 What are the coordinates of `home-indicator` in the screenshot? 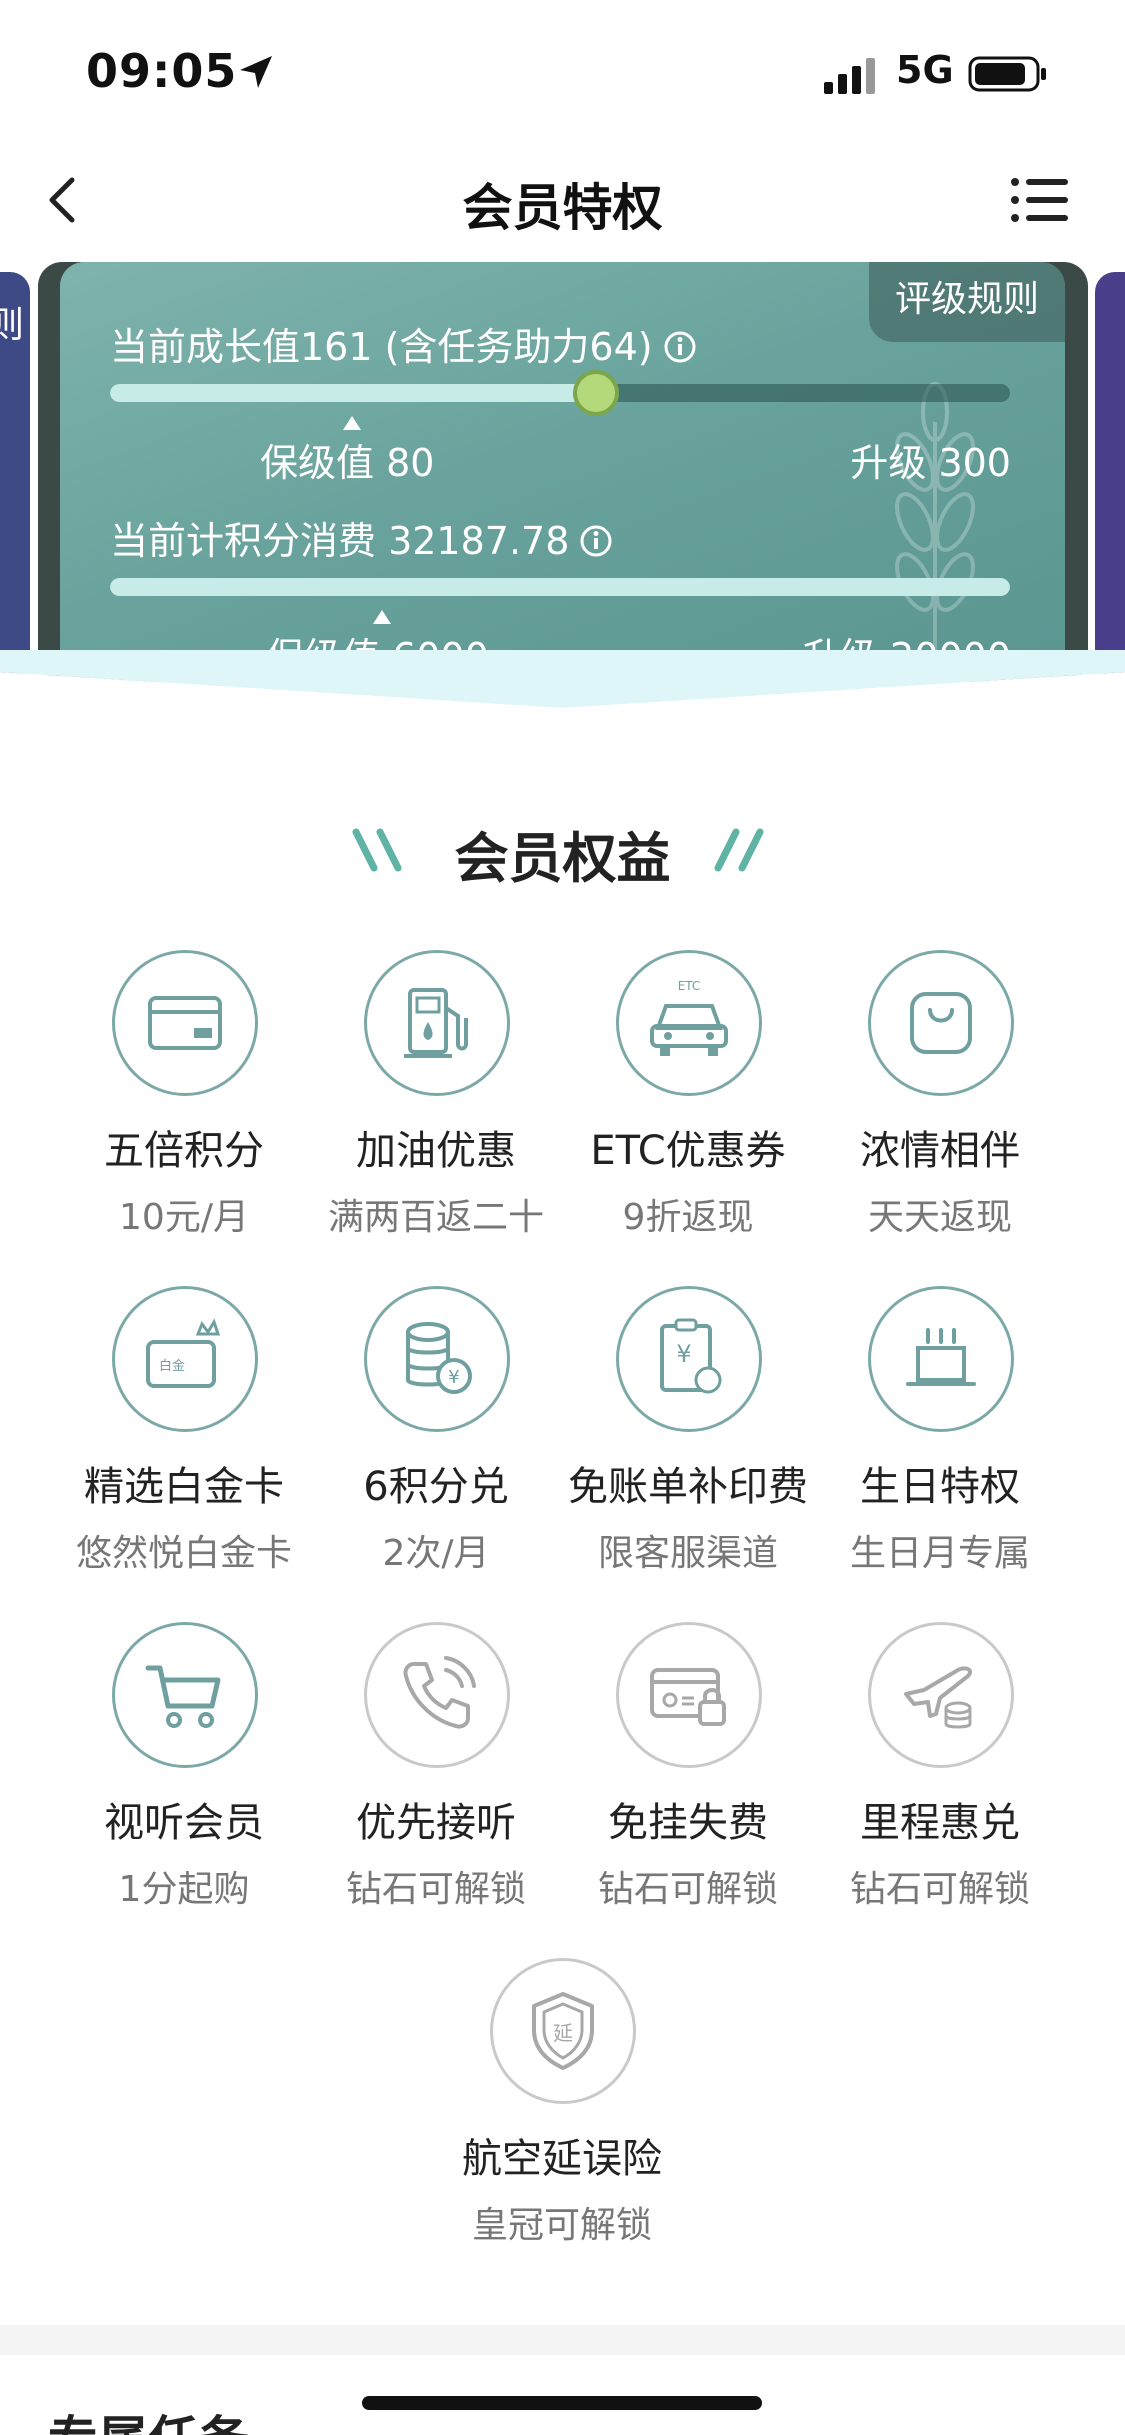 It's located at (562, 2403).